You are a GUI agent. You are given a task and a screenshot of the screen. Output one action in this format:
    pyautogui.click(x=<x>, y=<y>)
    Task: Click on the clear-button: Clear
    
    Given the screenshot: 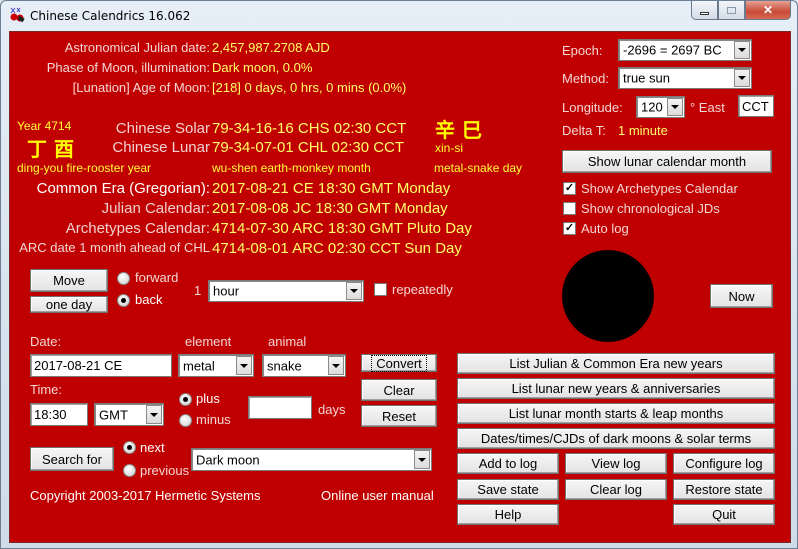 What is the action you would take?
    pyautogui.click(x=399, y=390)
    